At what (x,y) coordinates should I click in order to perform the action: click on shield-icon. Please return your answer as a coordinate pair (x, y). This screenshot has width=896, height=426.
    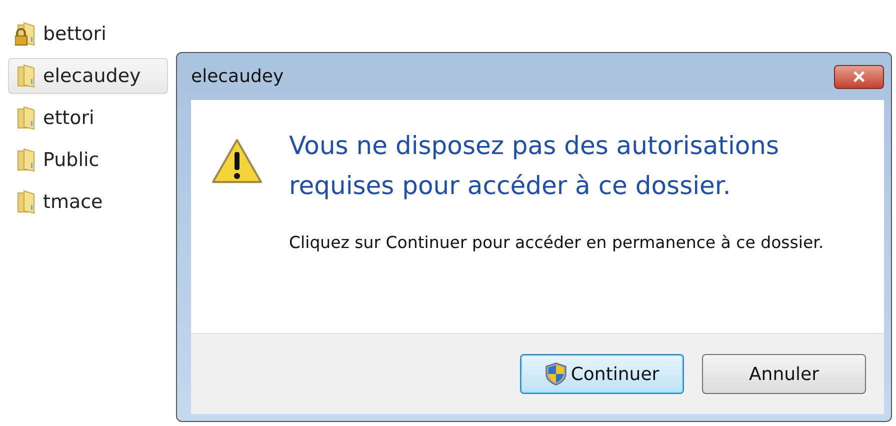
    Looking at the image, I should click on (555, 374).